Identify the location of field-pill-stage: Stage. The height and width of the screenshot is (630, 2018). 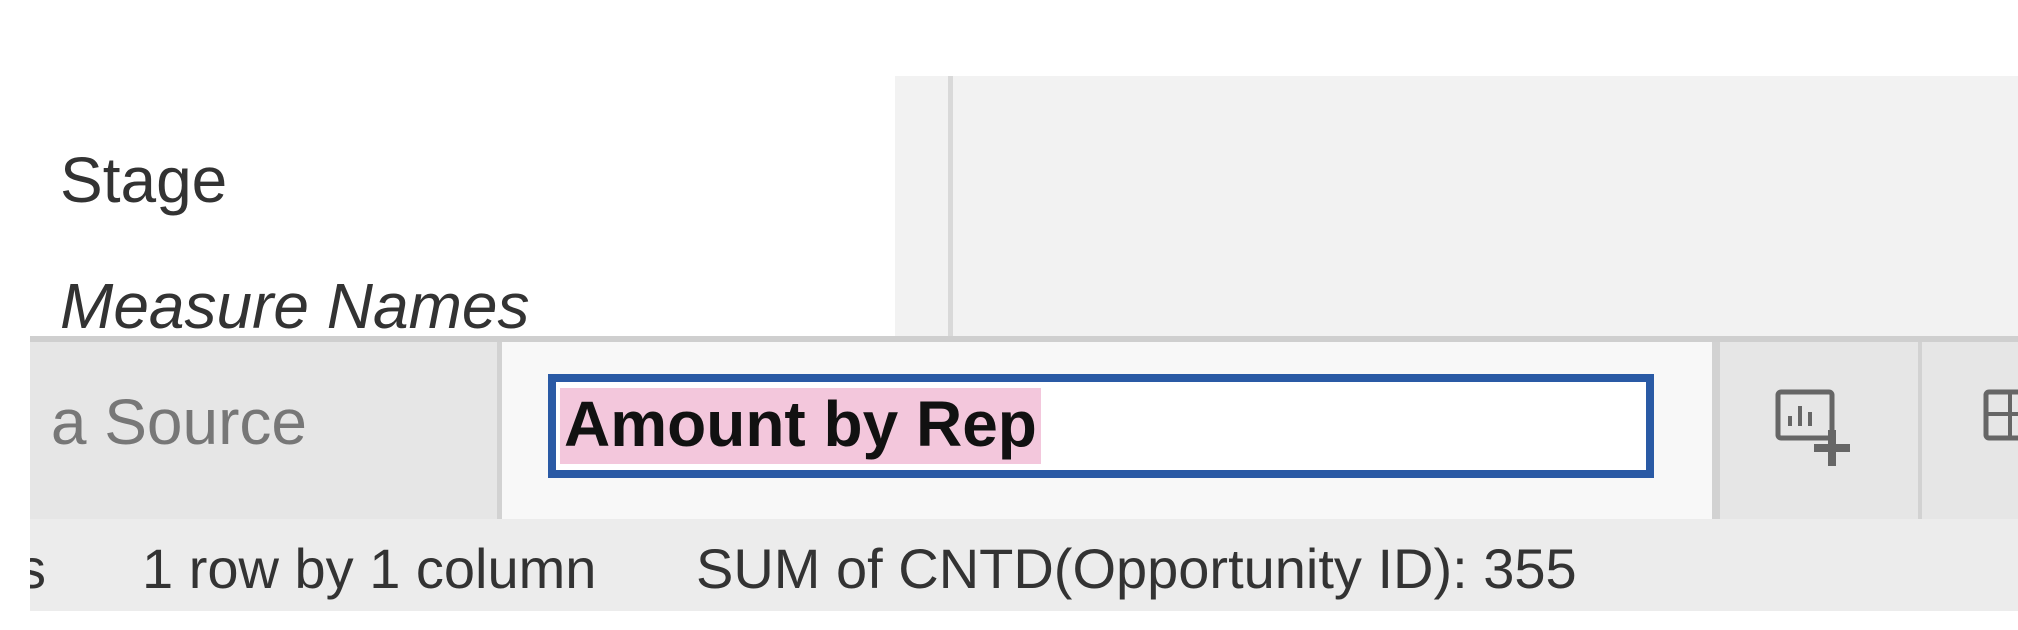
(143, 180).